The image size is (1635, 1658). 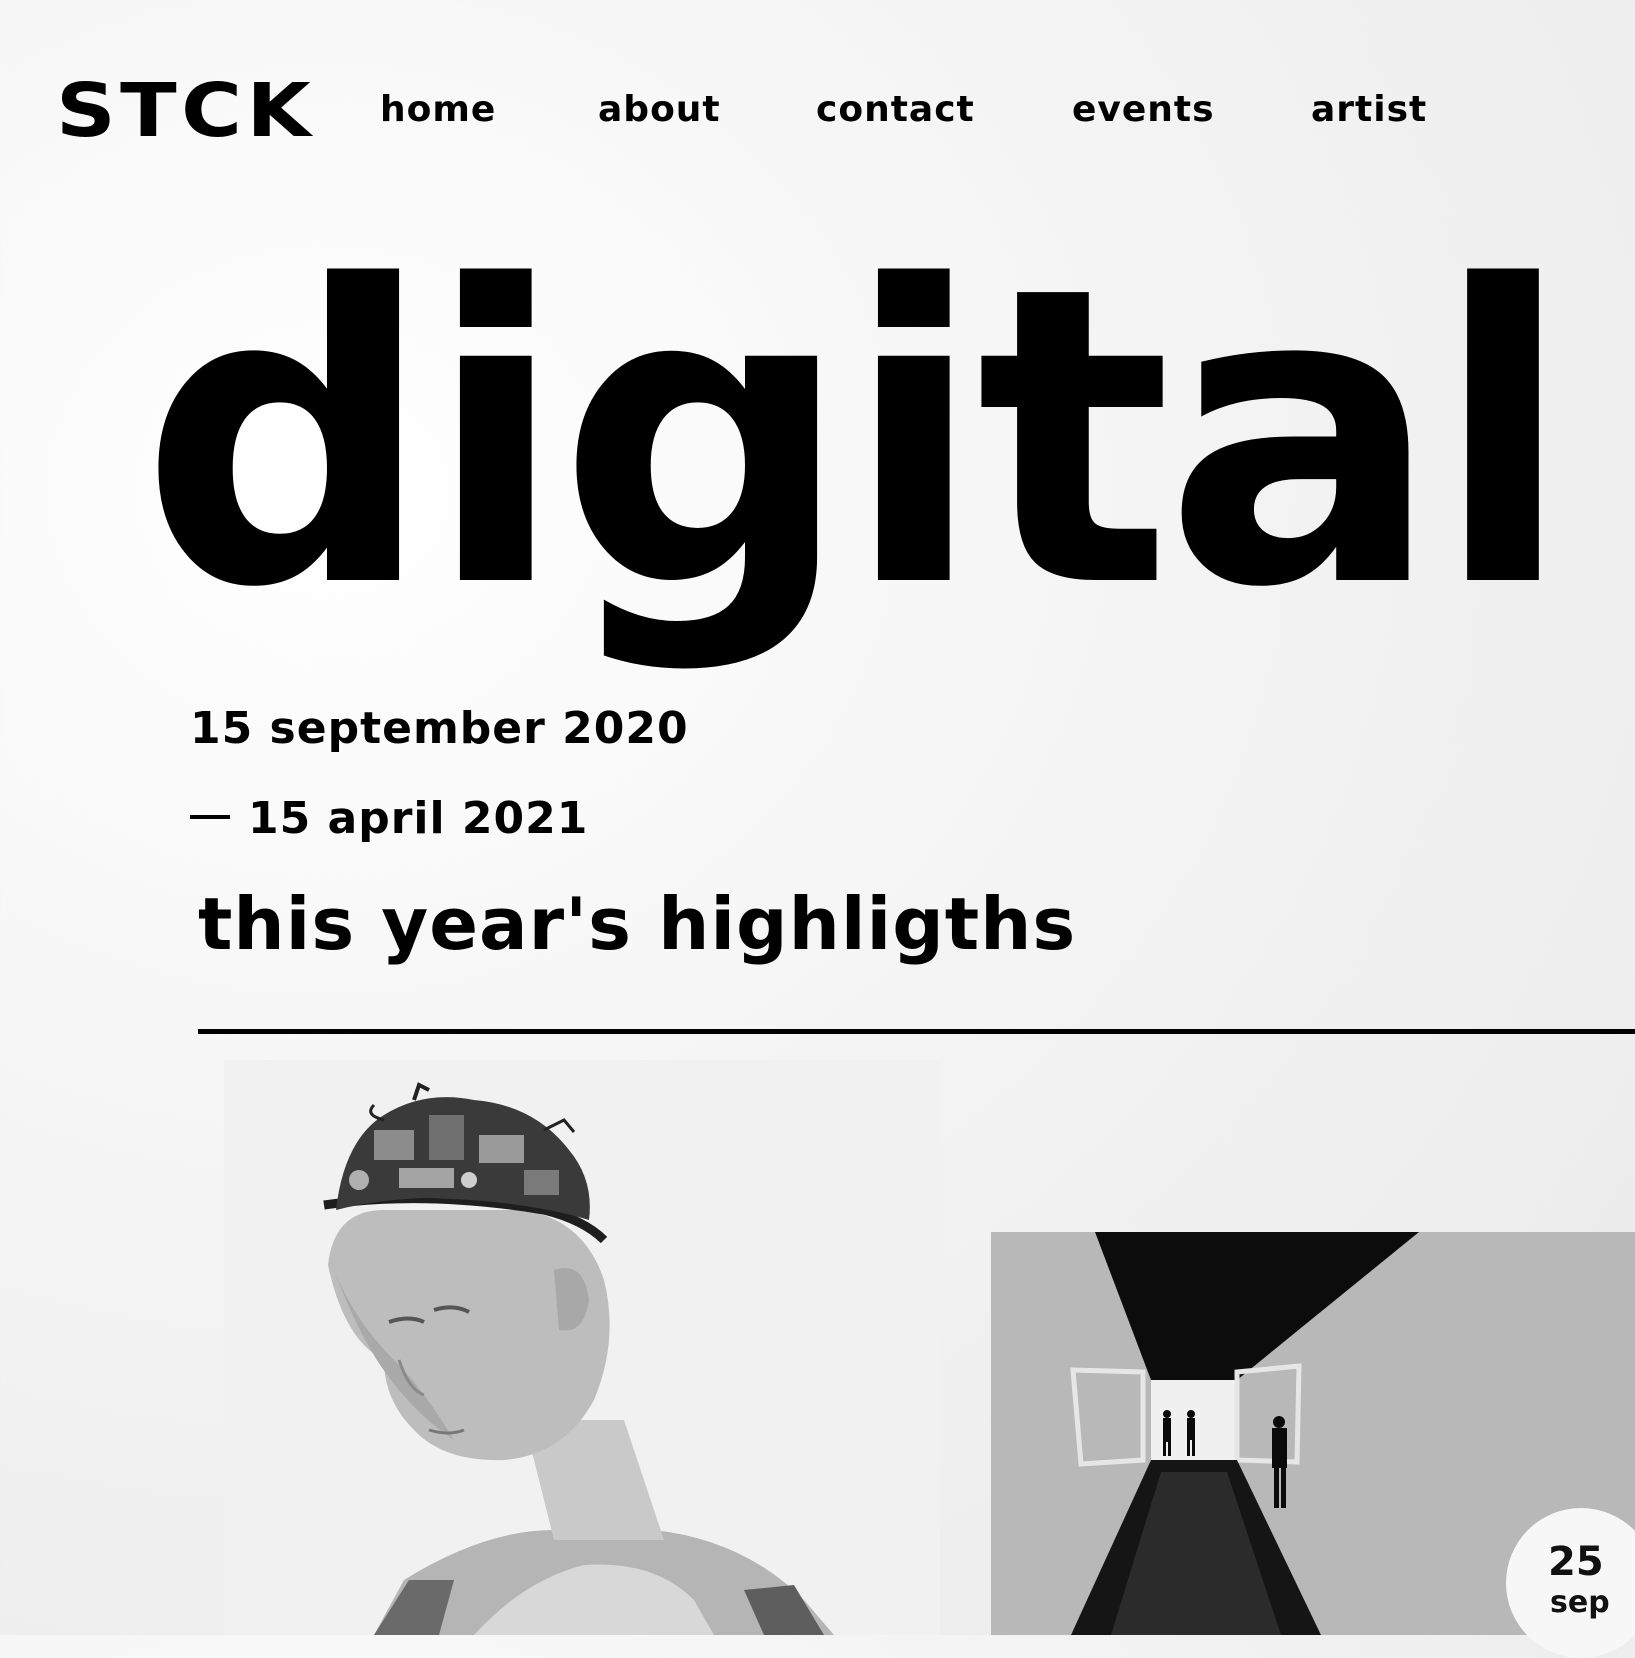 I want to click on highlights-heading: this year's highligths, so click(x=637, y=924).